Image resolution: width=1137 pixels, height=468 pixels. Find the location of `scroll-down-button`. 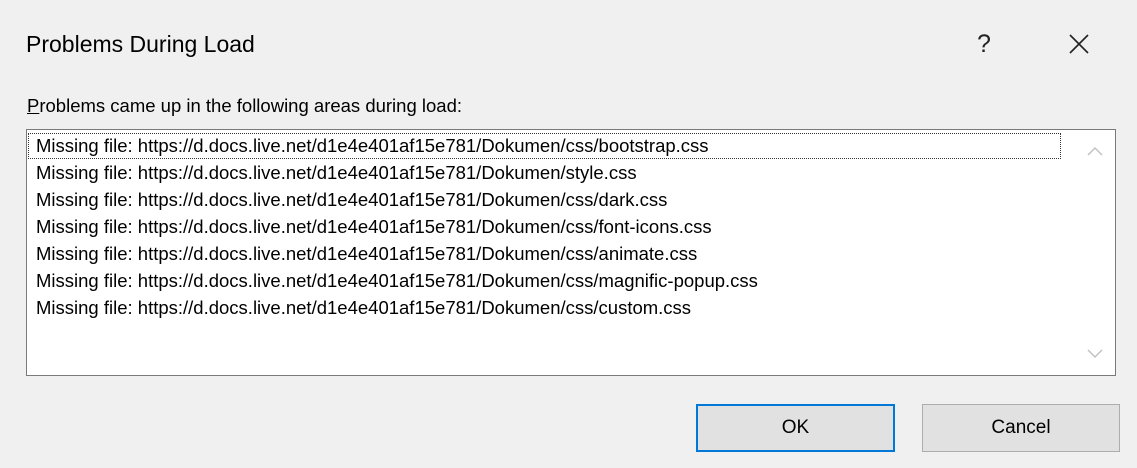

scroll-down-button is located at coordinates (1095, 354).